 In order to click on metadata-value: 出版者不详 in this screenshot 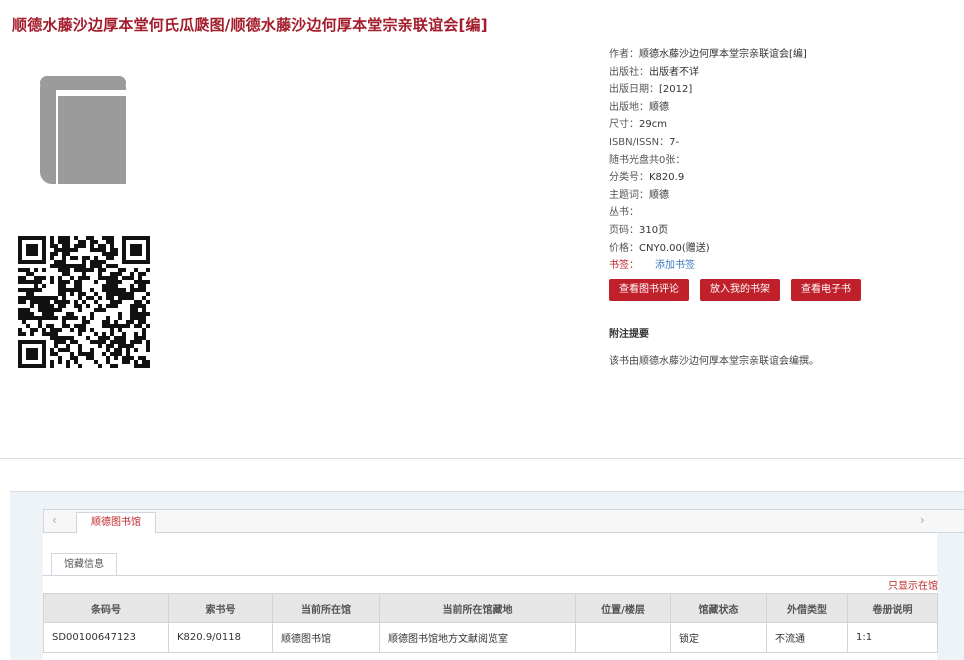, I will do `click(674, 72)`.